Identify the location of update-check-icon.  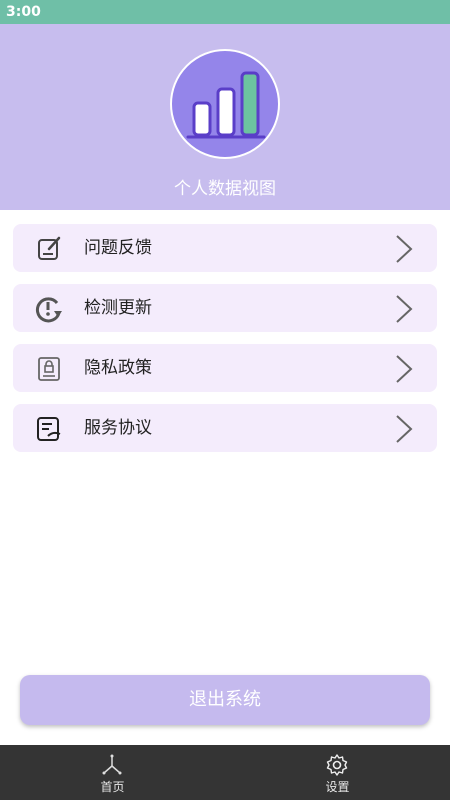
(48, 310).